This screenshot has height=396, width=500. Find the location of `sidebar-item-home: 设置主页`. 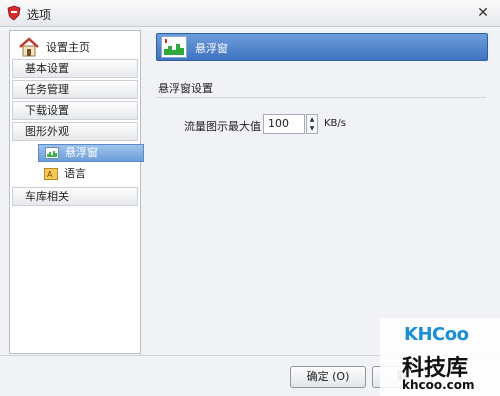

sidebar-item-home: 设置主页 is located at coordinates (54, 47).